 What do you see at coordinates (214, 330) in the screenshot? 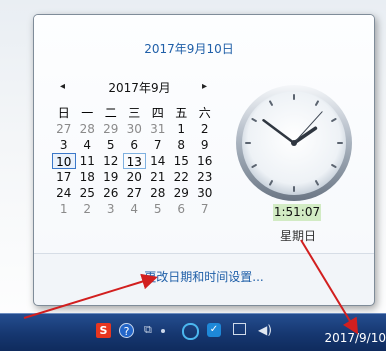
I see `shield-icon: ✓` at bounding box center [214, 330].